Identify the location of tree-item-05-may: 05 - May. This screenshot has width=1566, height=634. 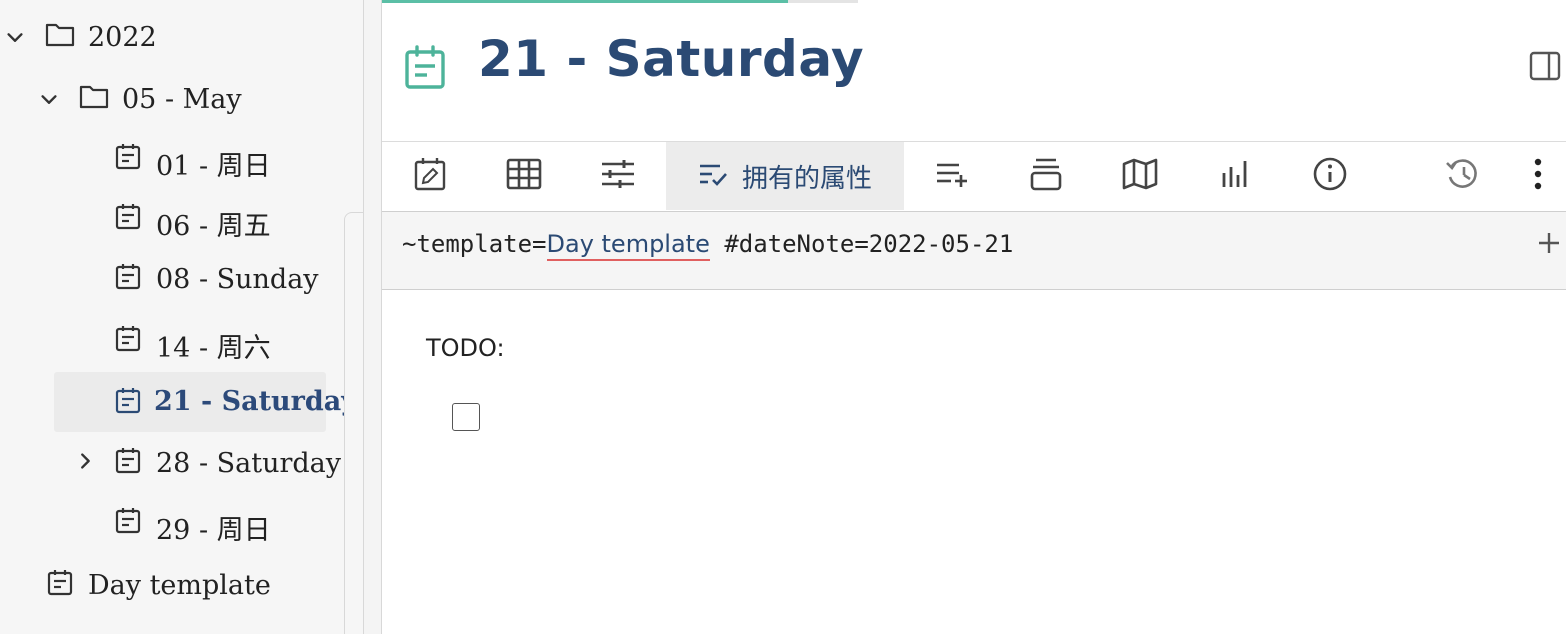
(172, 100).